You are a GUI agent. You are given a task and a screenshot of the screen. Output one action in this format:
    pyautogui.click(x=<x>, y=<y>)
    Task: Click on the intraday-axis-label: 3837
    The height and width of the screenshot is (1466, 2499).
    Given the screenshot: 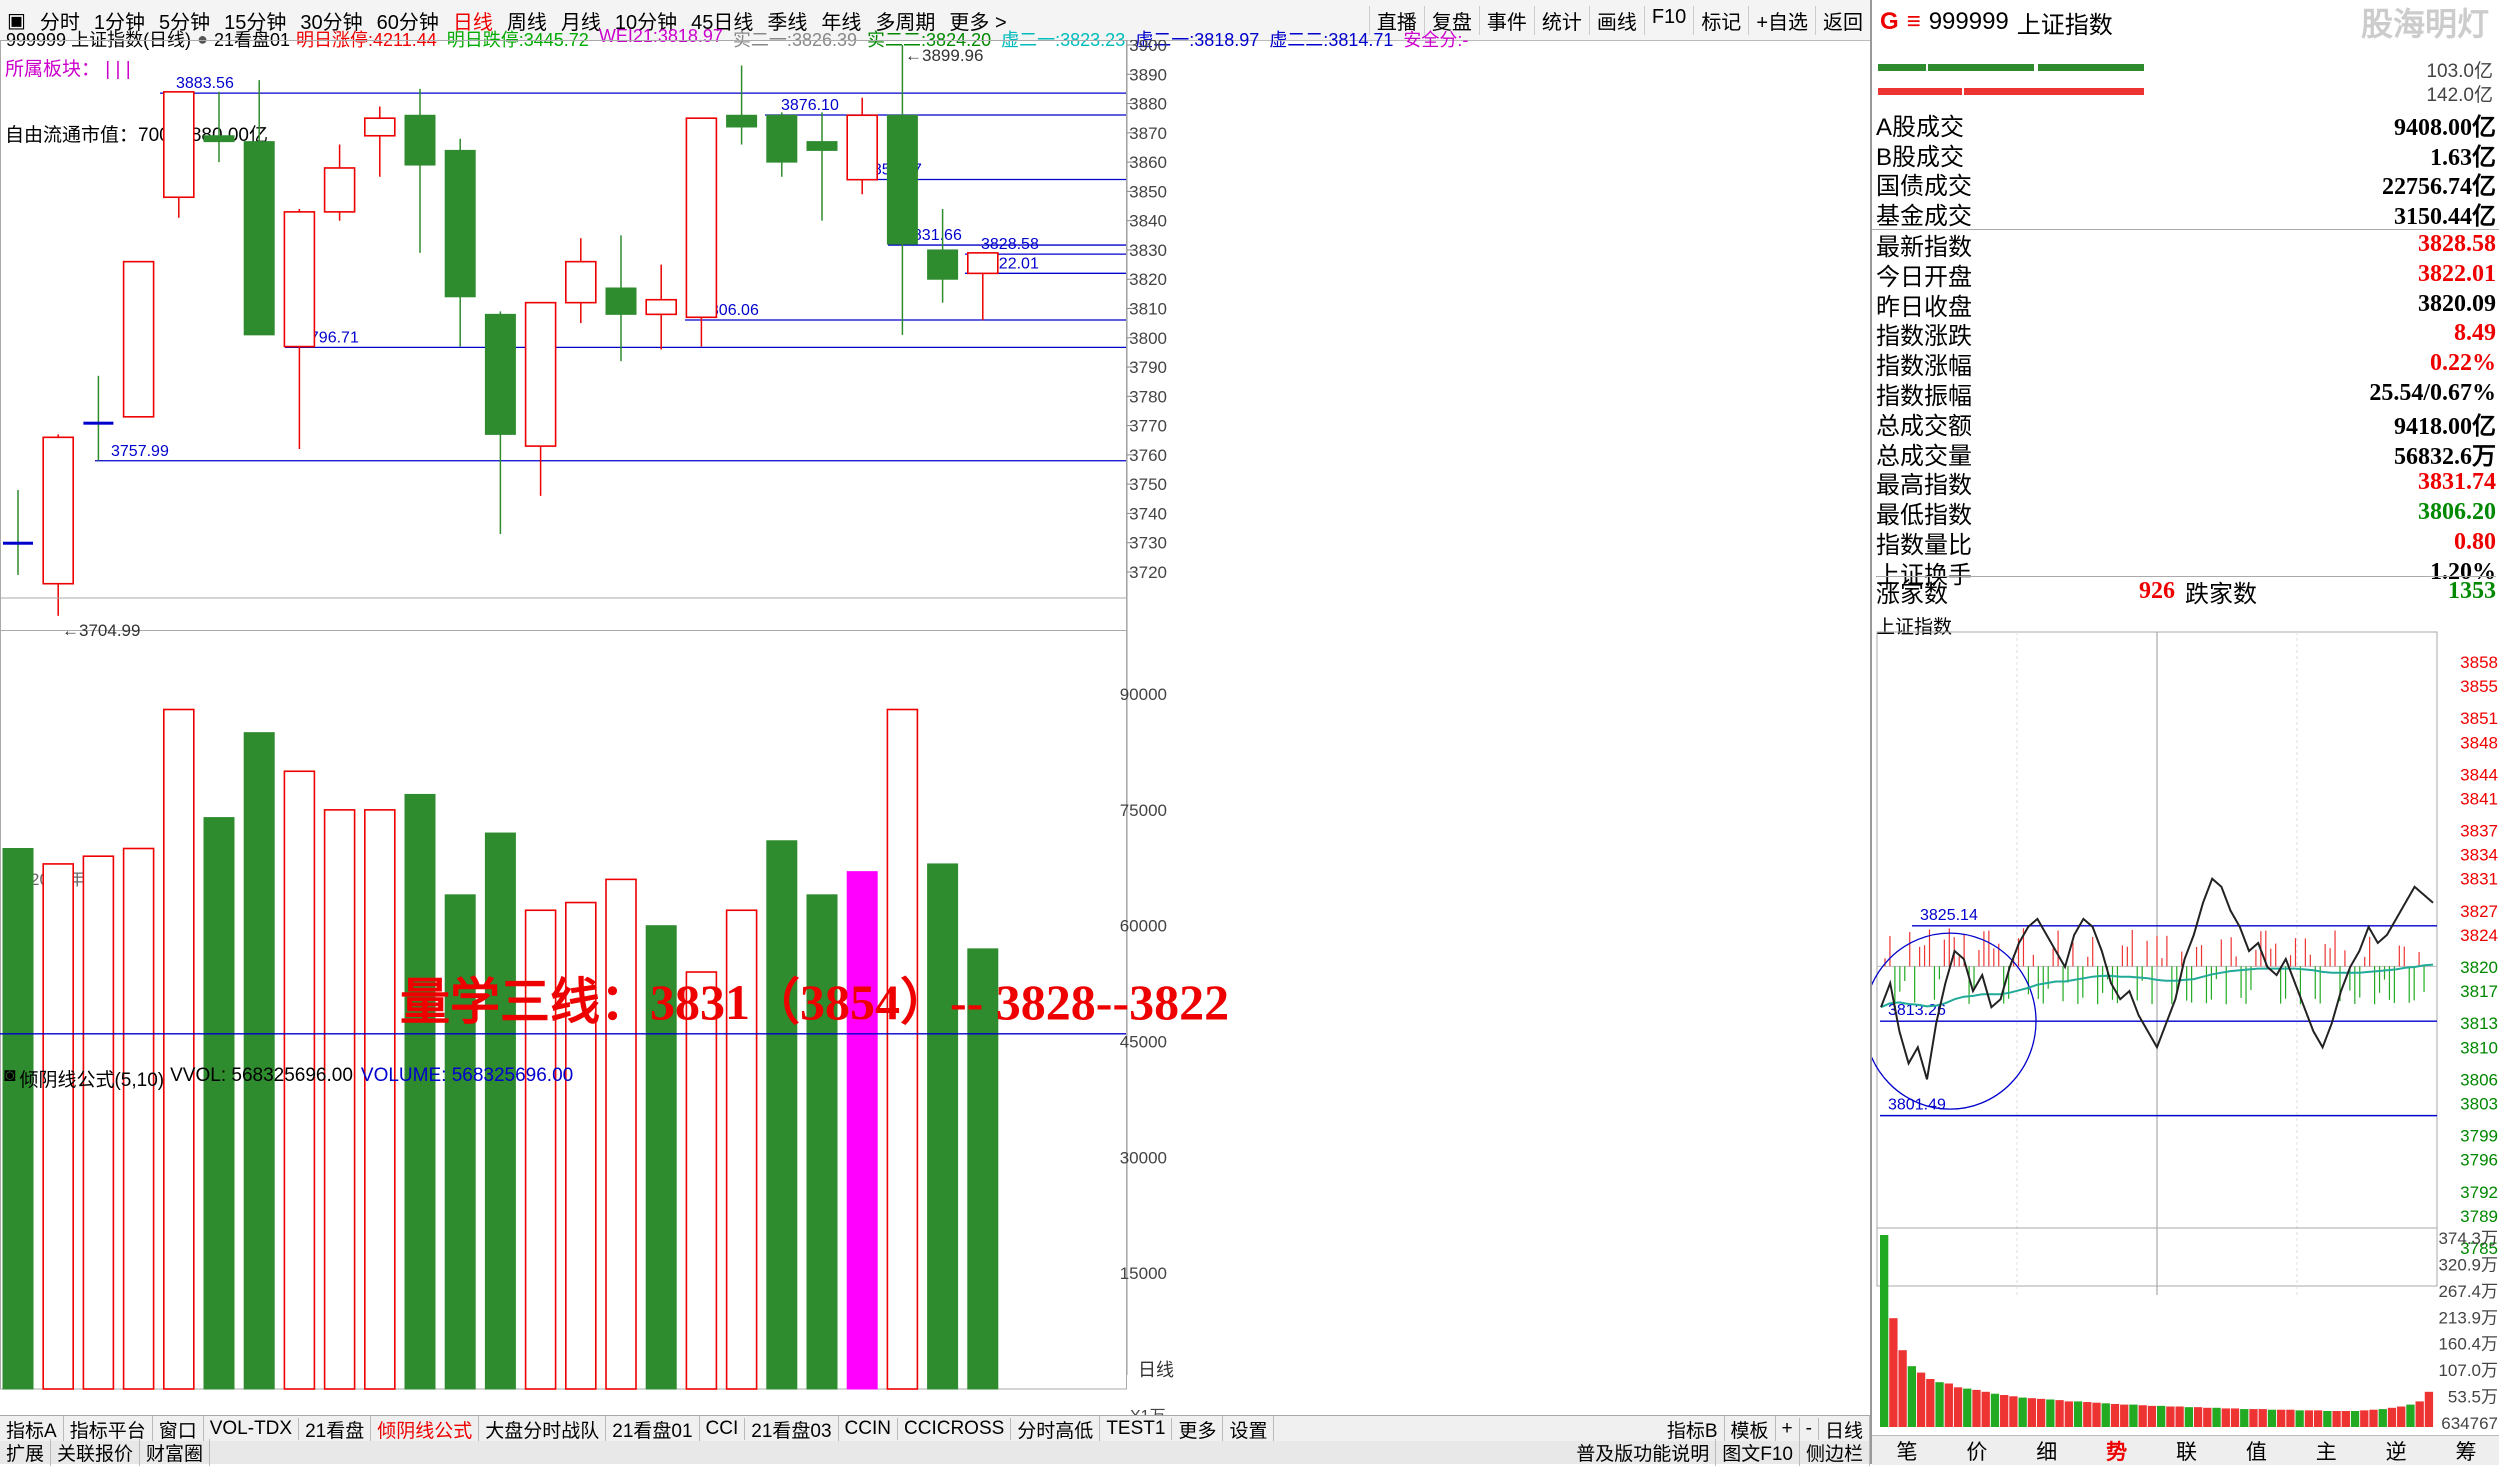 What is the action you would take?
    pyautogui.click(x=2479, y=831)
    